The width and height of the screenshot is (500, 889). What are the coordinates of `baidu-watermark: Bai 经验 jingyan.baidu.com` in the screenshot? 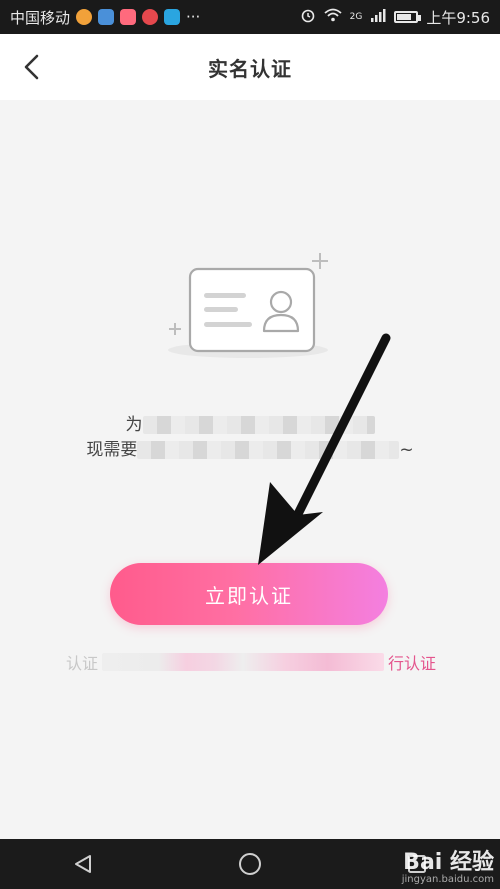 It's located at (447, 868).